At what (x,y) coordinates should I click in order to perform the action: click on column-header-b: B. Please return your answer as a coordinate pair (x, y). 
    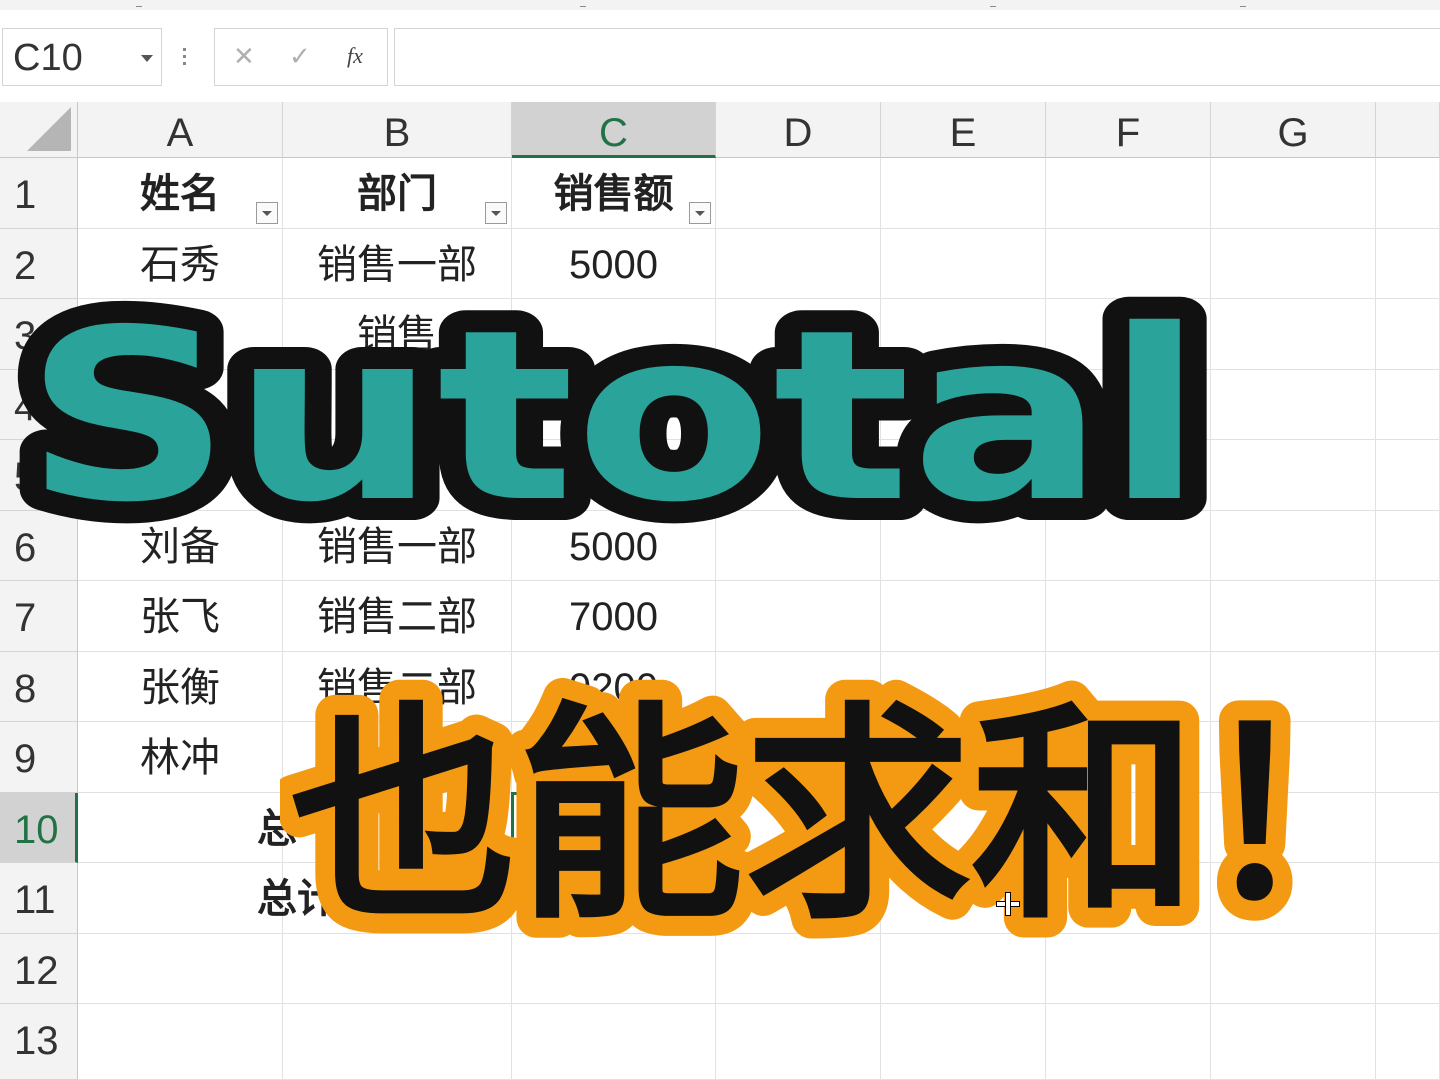
    Looking at the image, I should click on (397, 130).